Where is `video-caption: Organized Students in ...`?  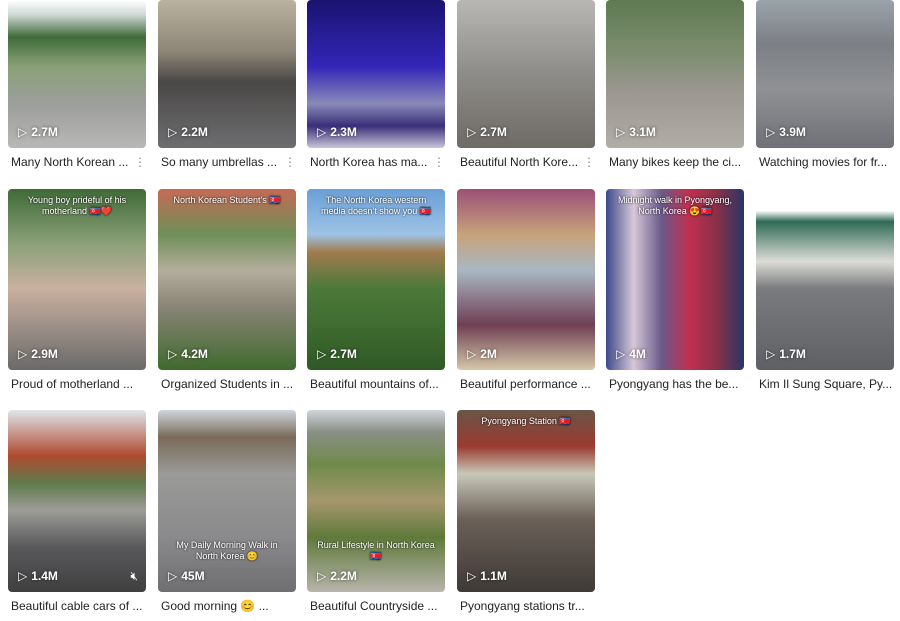
video-caption: Organized Students in ... is located at coordinates (227, 384).